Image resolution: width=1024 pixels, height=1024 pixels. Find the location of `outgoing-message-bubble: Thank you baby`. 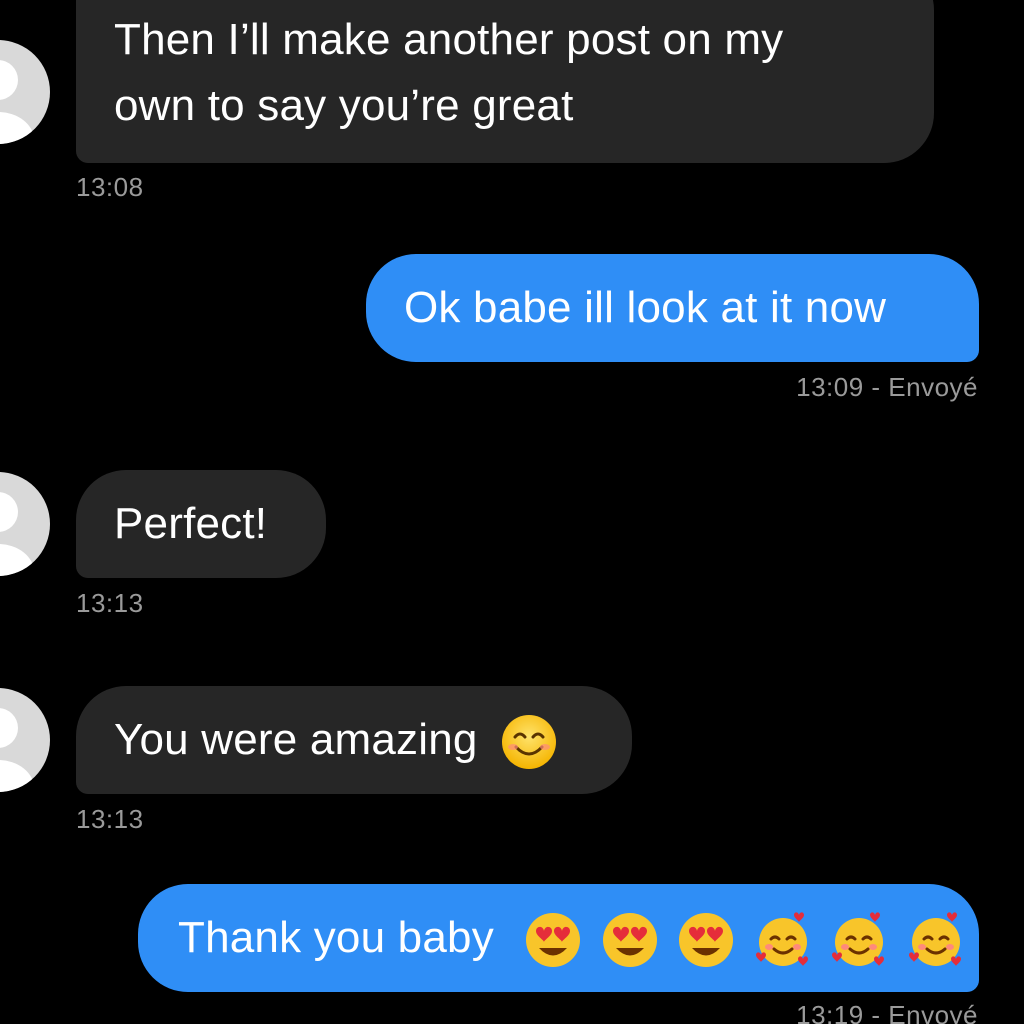

outgoing-message-bubble: Thank you baby is located at coordinates (558, 938).